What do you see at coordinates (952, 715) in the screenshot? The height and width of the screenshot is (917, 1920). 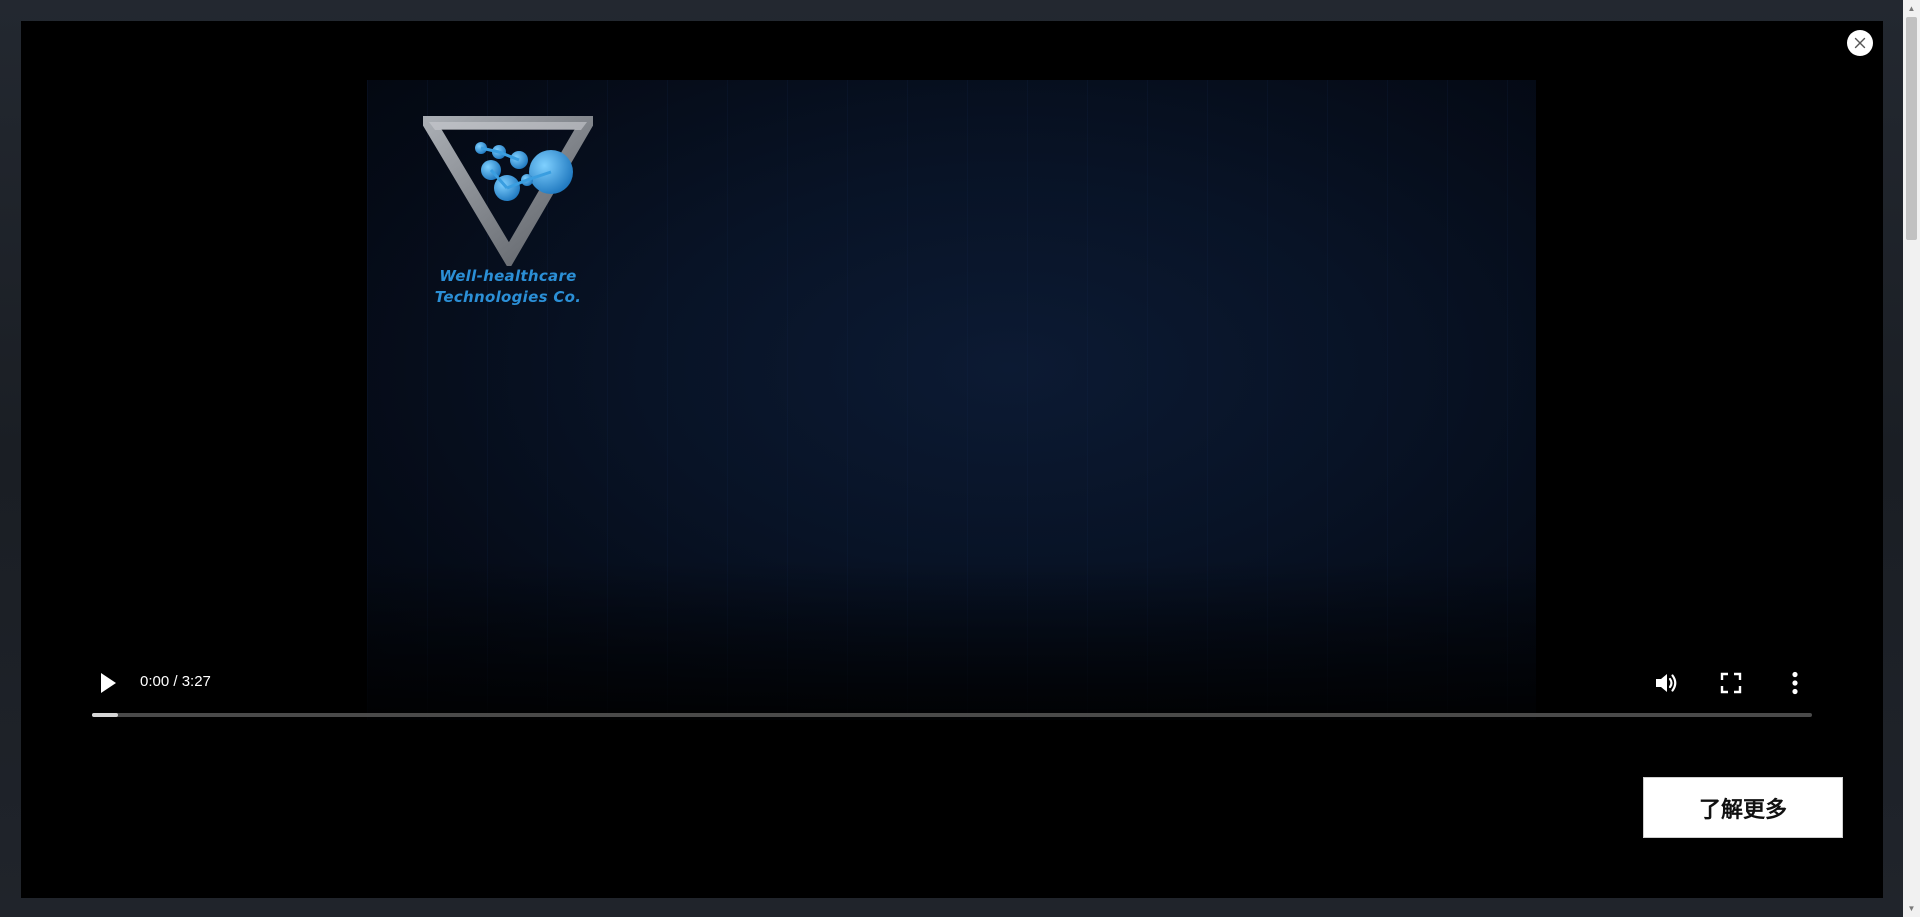 I see `progress-bar` at bounding box center [952, 715].